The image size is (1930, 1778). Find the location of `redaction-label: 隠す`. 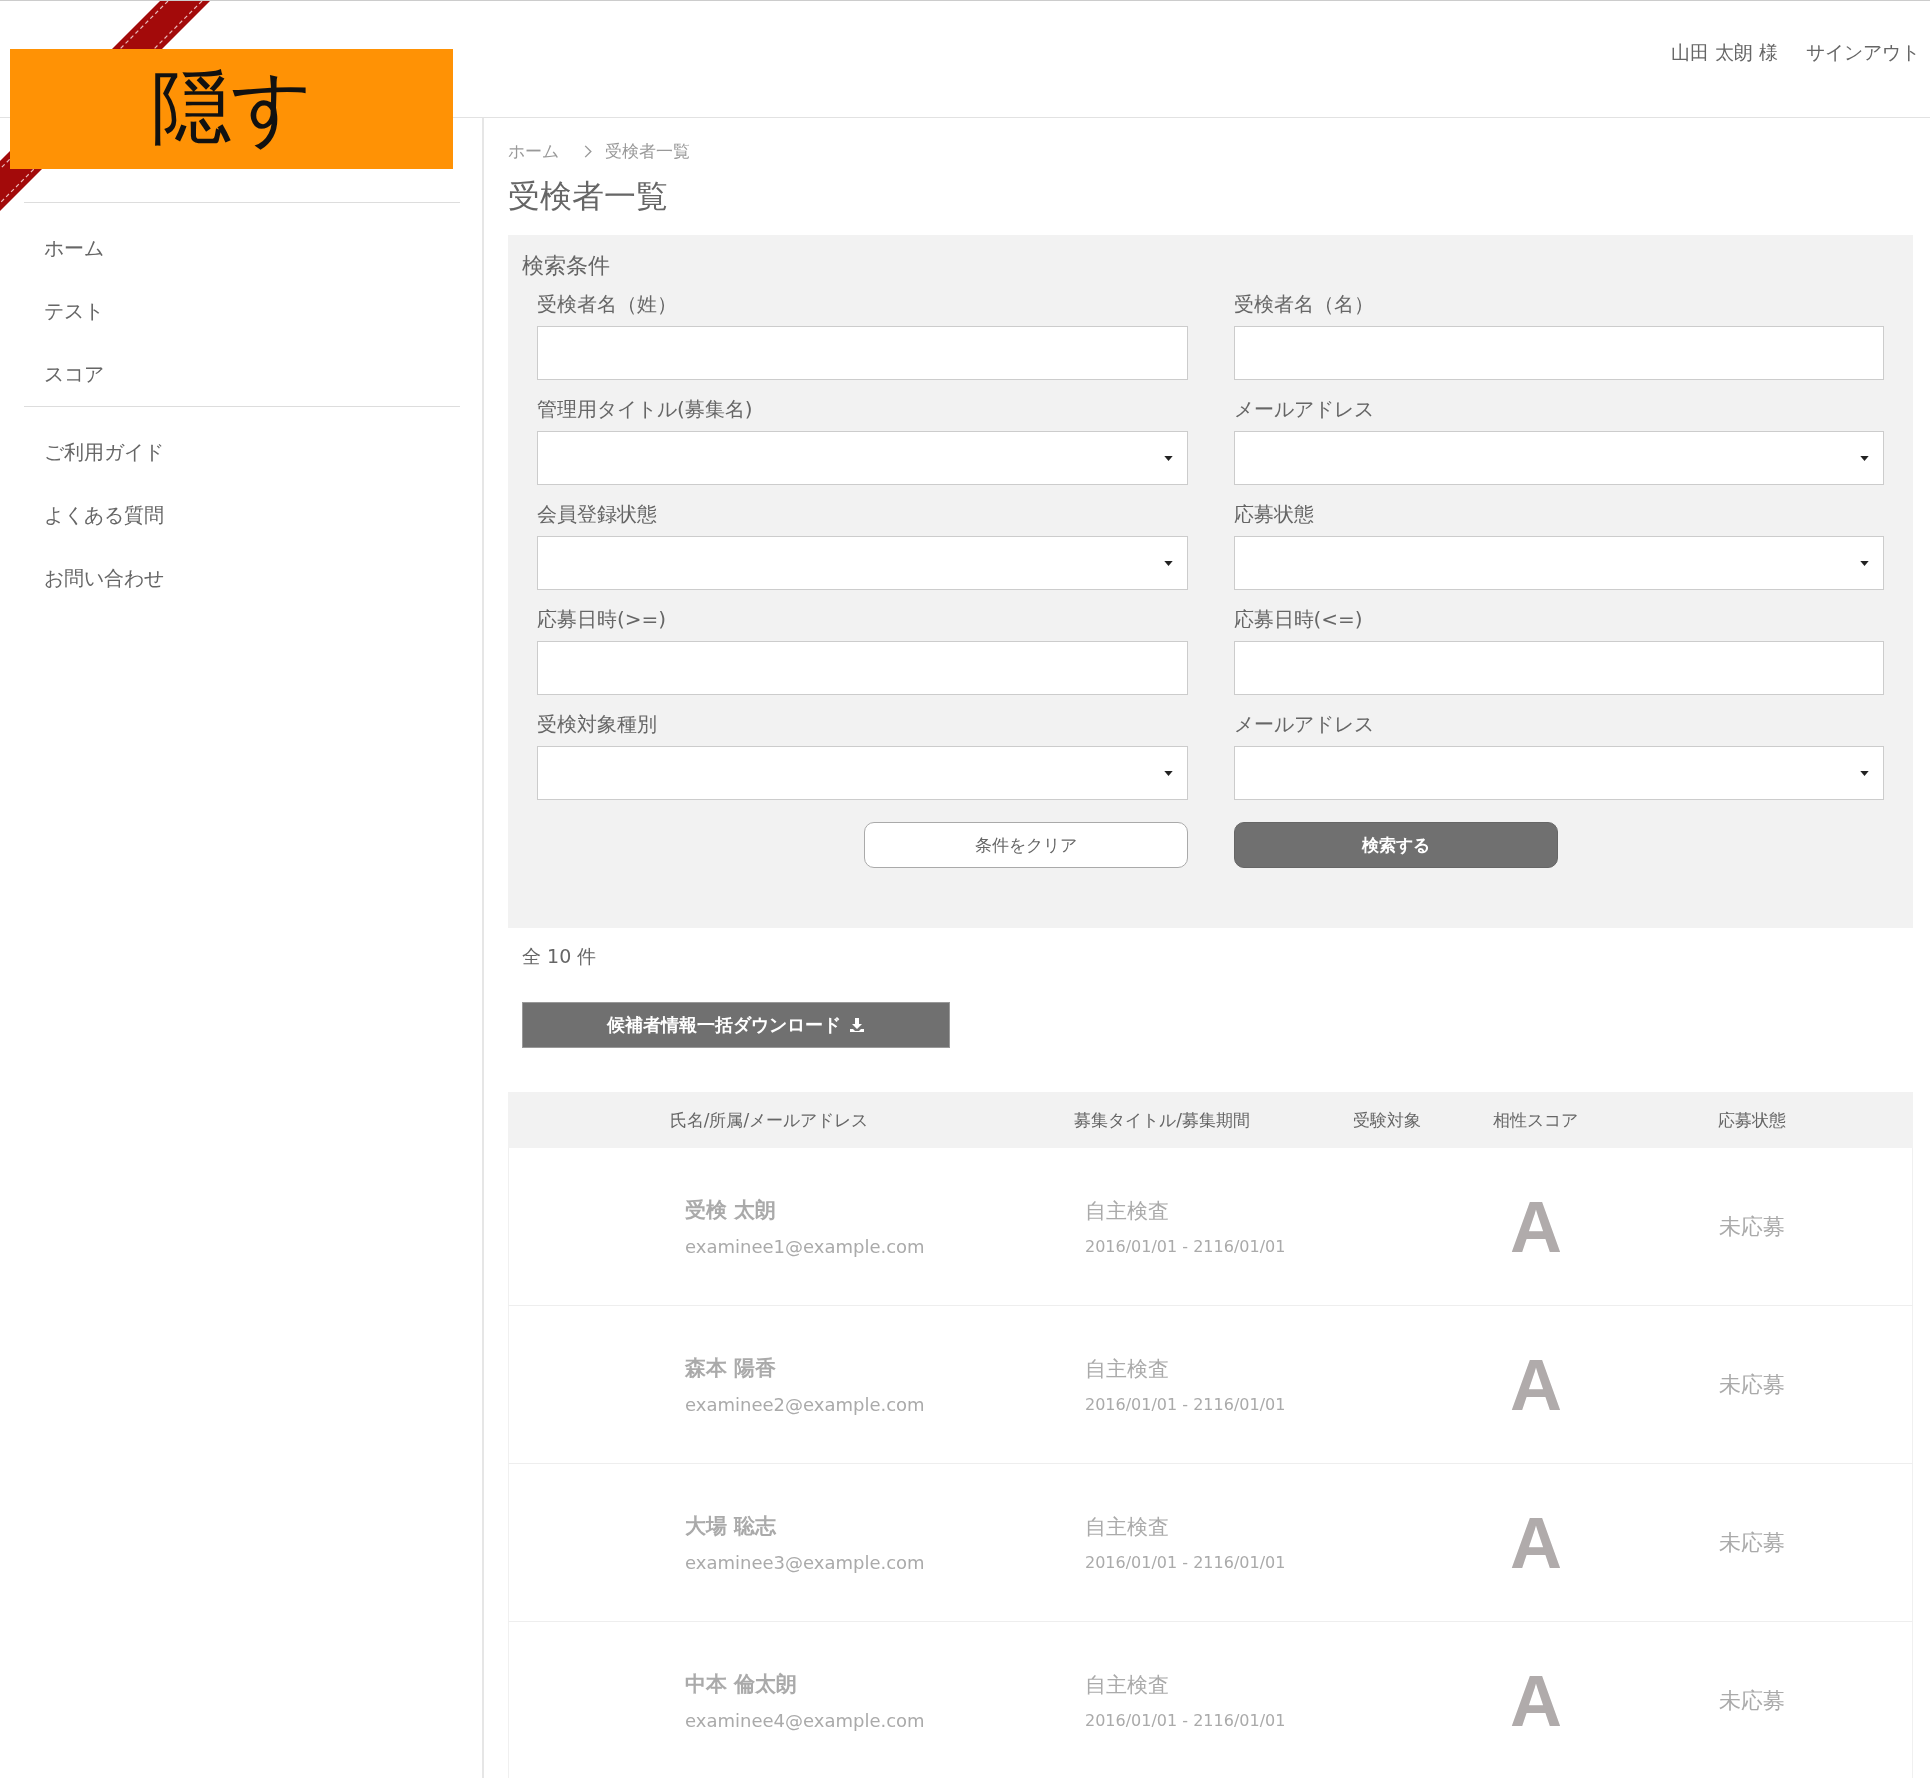

redaction-label: 隠す is located at coordinates (231, 109).